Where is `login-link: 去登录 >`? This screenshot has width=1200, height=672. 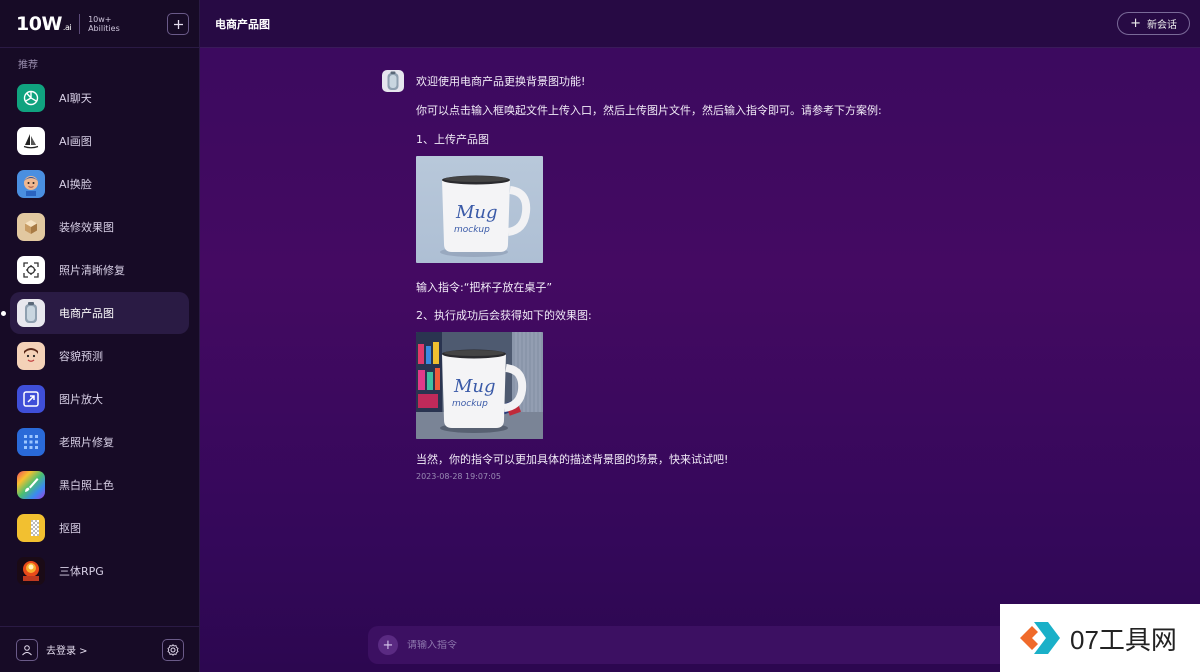 login-link: 去登录 > is located at coordinates (67, 649).